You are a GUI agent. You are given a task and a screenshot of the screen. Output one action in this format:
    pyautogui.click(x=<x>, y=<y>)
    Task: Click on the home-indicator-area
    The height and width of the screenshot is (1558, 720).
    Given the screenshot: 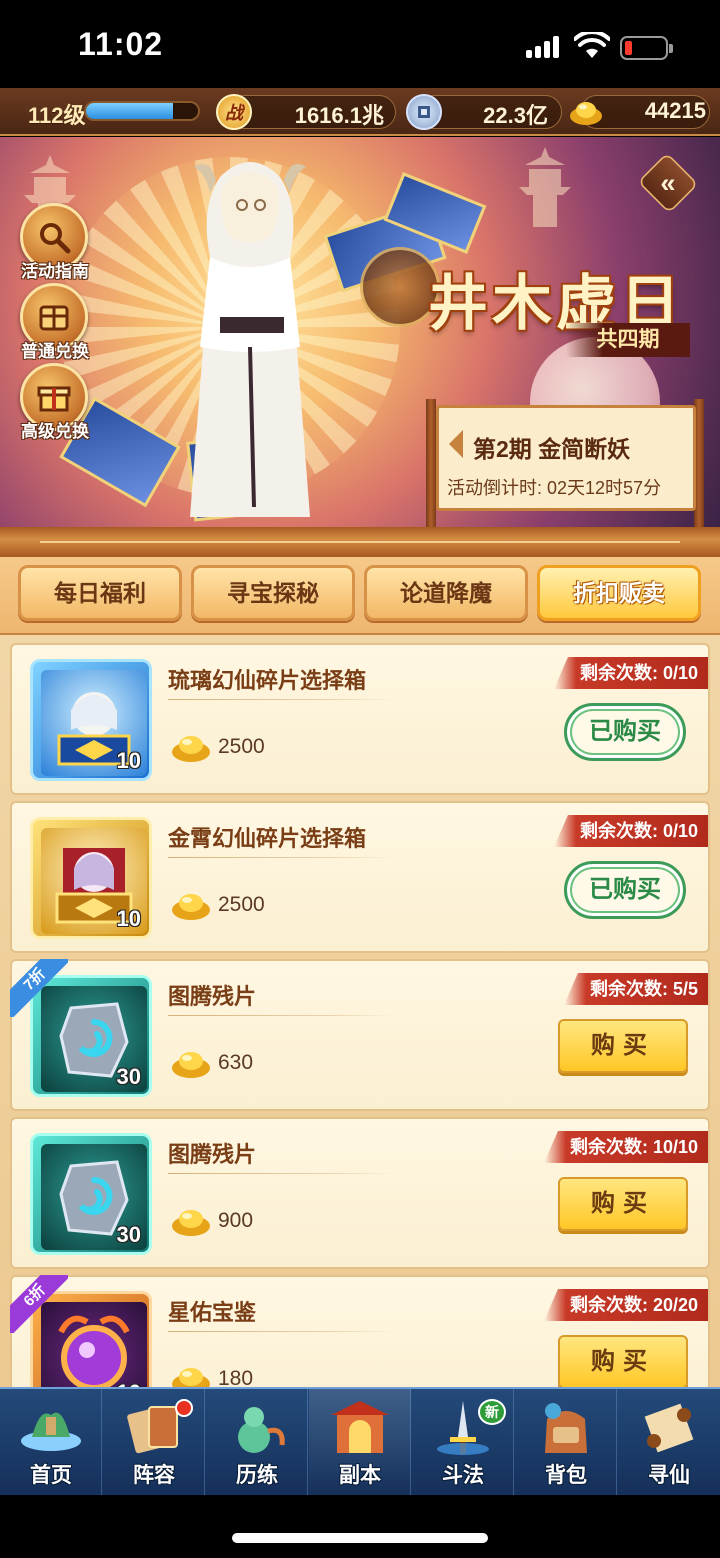 What is the action you would take?
    pyautogui.click(x=360, y=1526)
    